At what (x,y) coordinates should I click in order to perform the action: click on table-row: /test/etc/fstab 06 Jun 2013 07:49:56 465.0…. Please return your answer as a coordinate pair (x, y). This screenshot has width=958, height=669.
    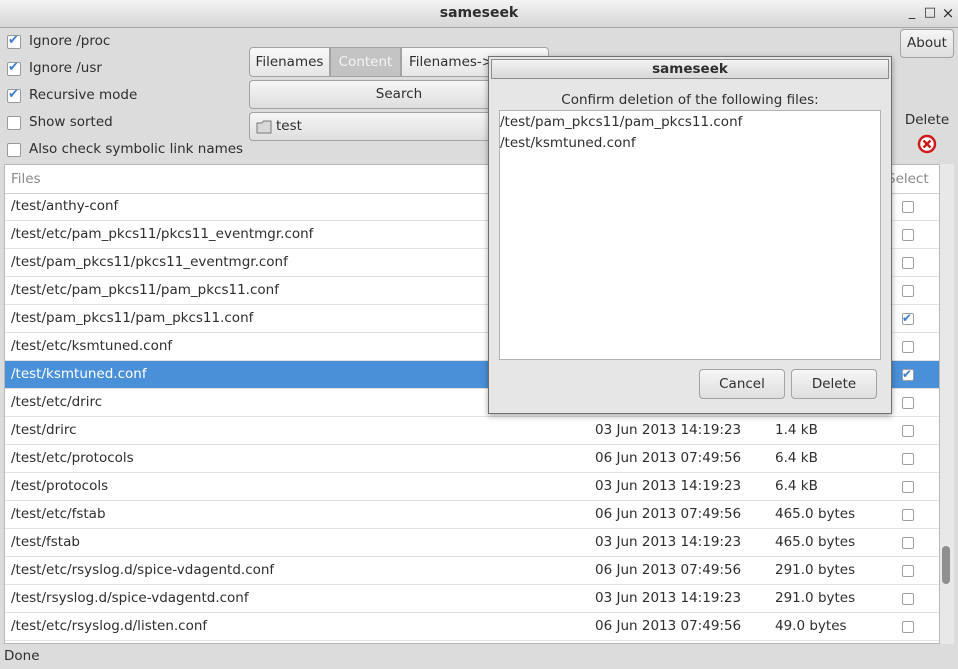
    Looking at the image, I should click on (472, 515).